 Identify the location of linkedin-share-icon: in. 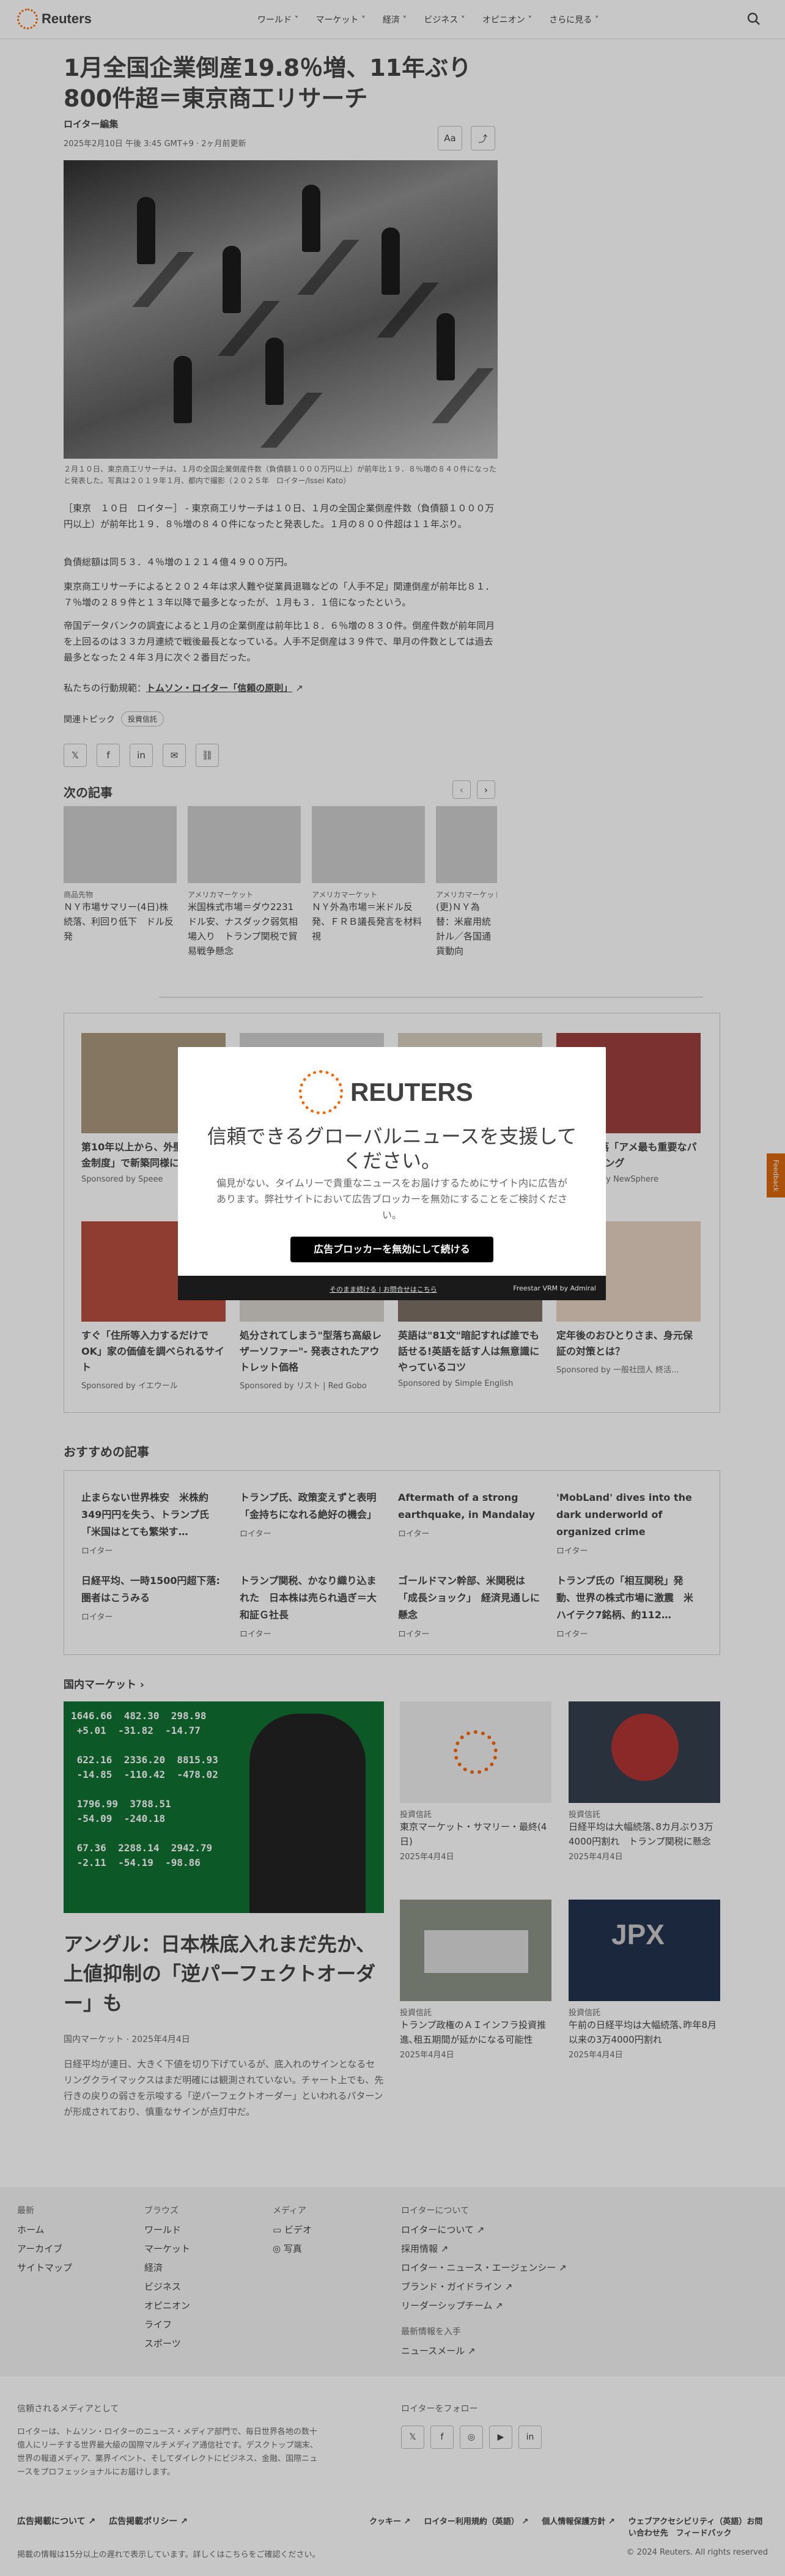
(142, 755).